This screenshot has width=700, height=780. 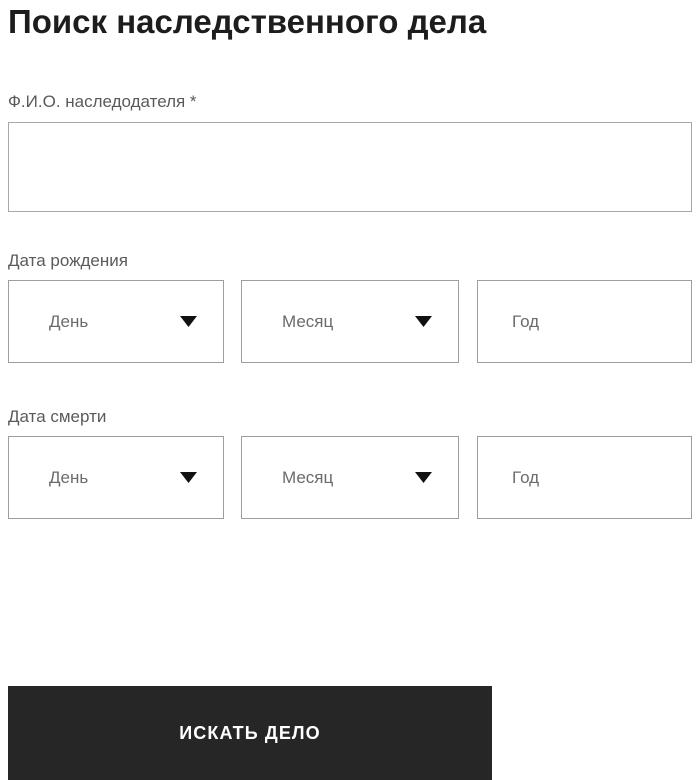 What do you see at coordinates (69, 321) in the screenshot?
I see `birth-day-value: День` at bounding box center [69, 321].